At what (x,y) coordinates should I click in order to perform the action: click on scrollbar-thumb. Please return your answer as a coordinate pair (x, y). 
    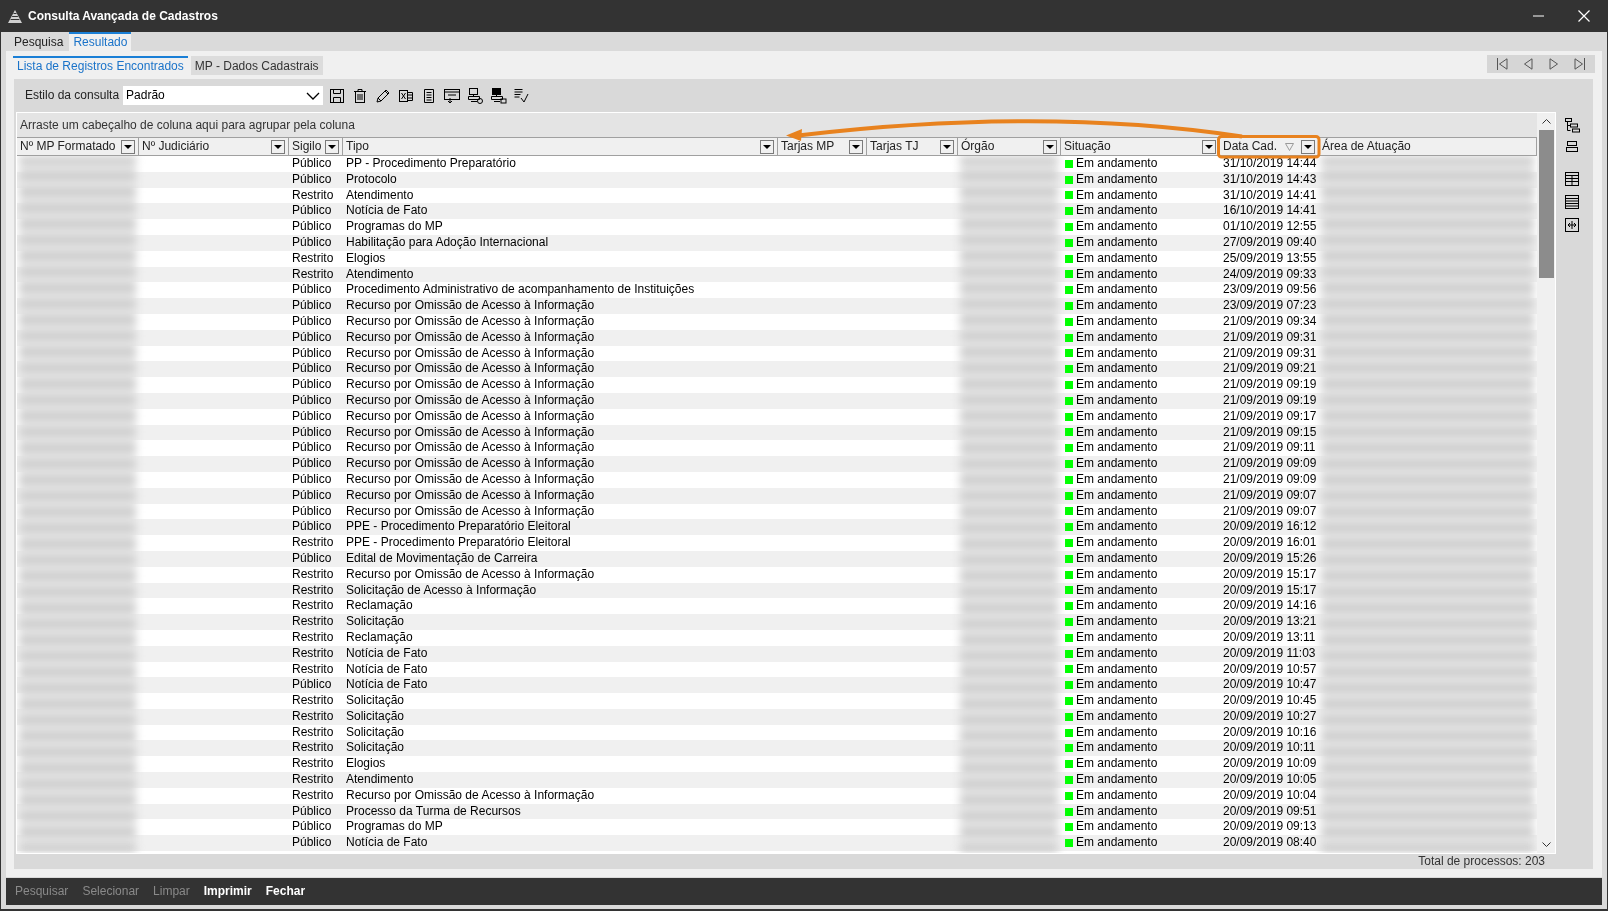
    Looking at the image, I should click on (1546, 204).